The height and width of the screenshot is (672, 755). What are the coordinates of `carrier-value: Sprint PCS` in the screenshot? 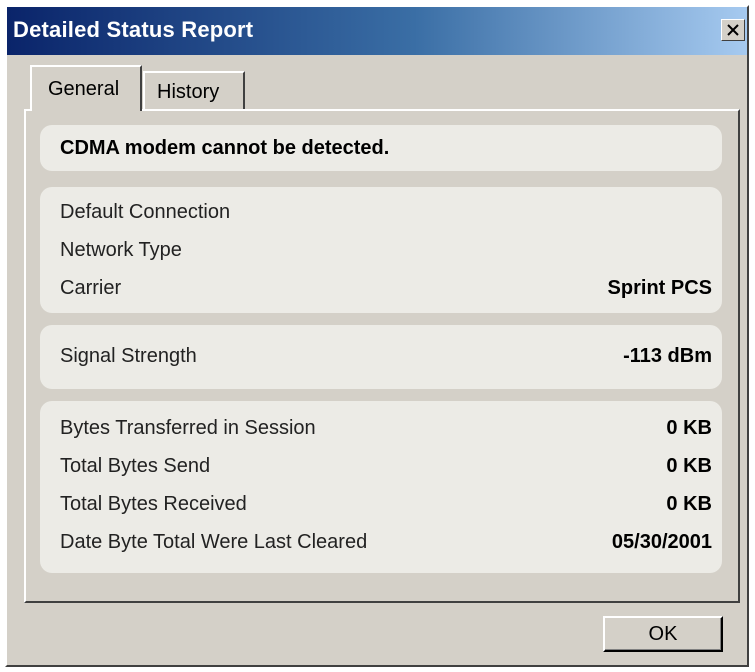 It's located at (659, 288).